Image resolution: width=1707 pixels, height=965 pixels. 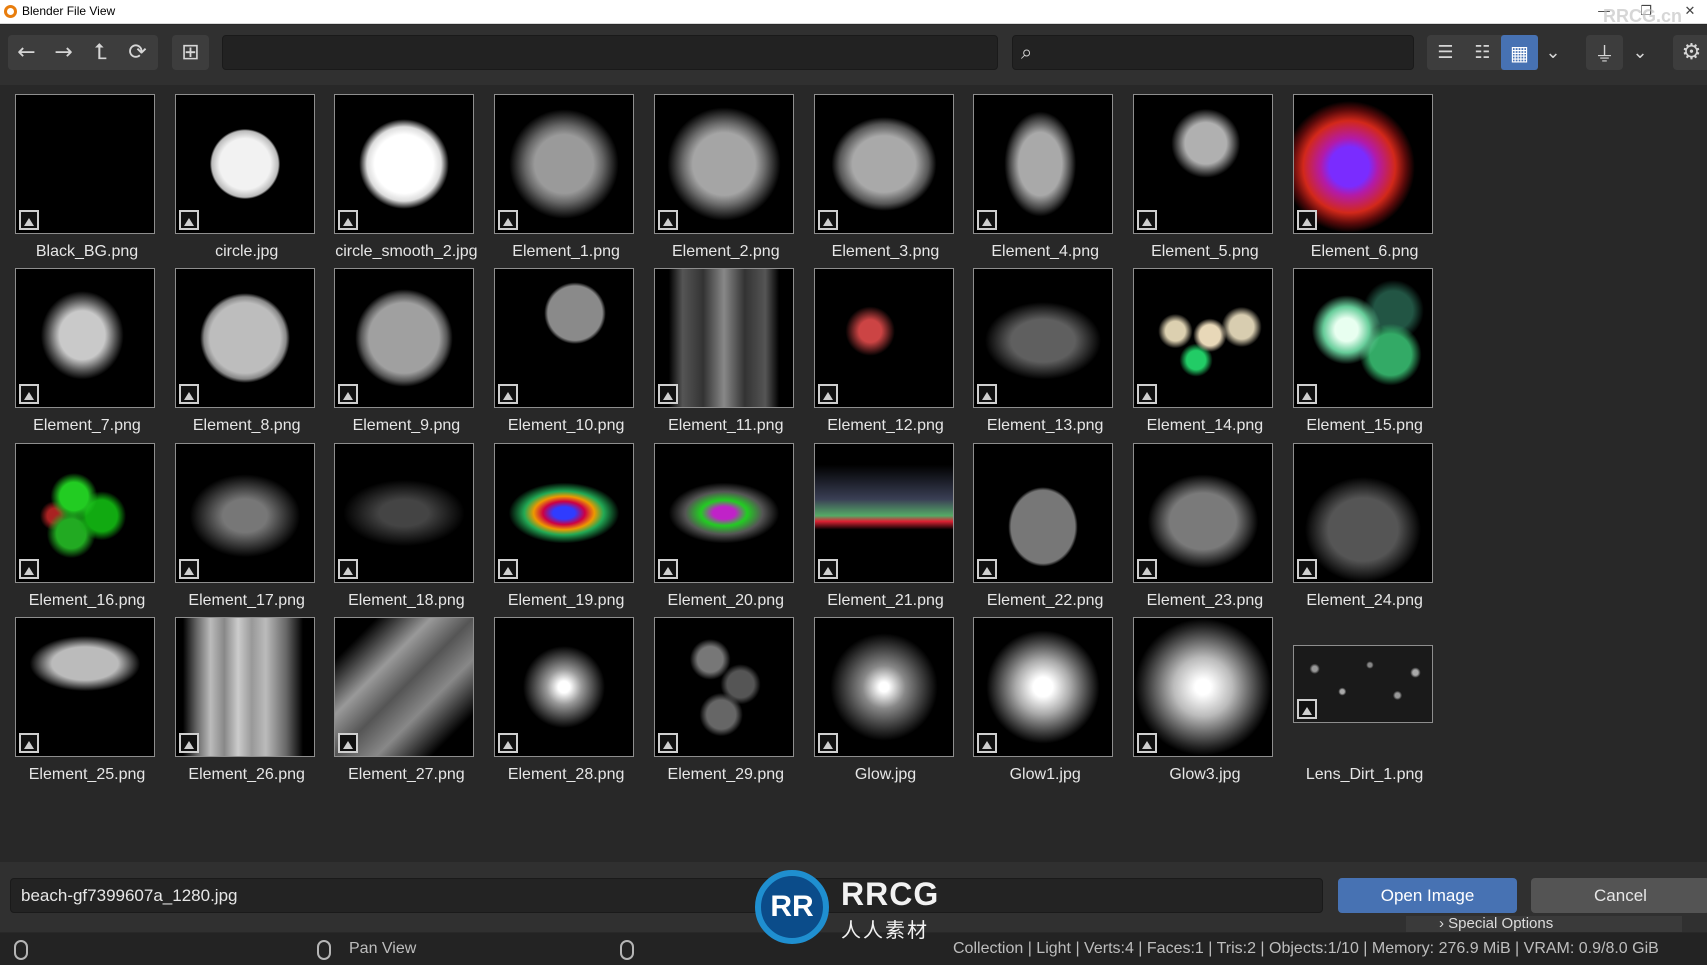 What do you see at coordinates (1544, 924) in the screenshot?
I see `special-options-panel: › Special Options` at bounding box center [1544, 924].